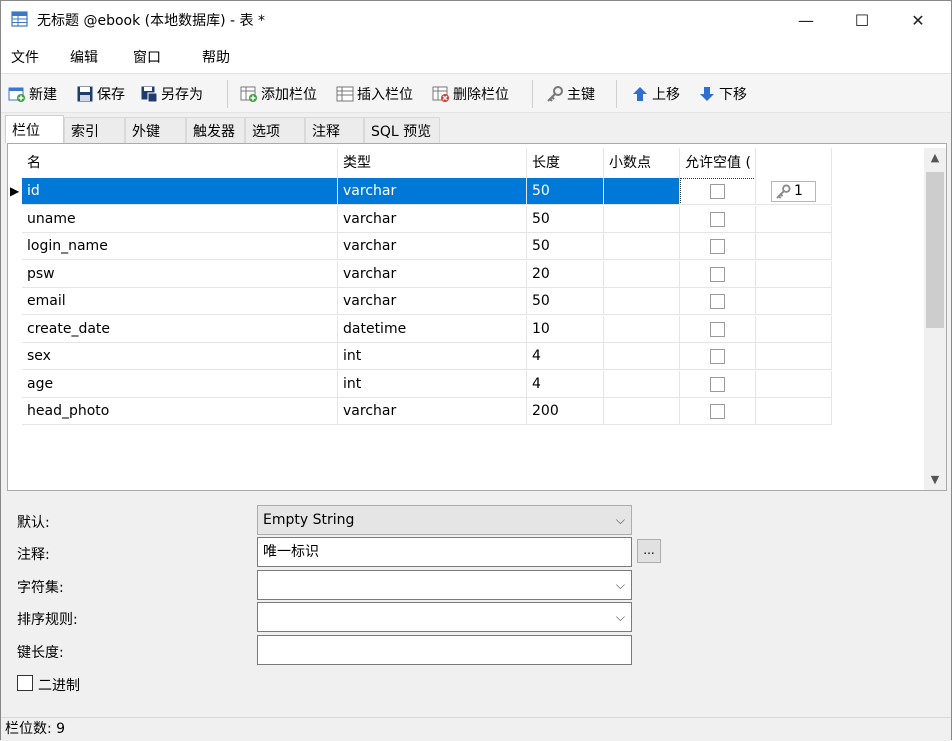  I want to click on tab-sql-preview: SQL 预览, so click(402, 130).